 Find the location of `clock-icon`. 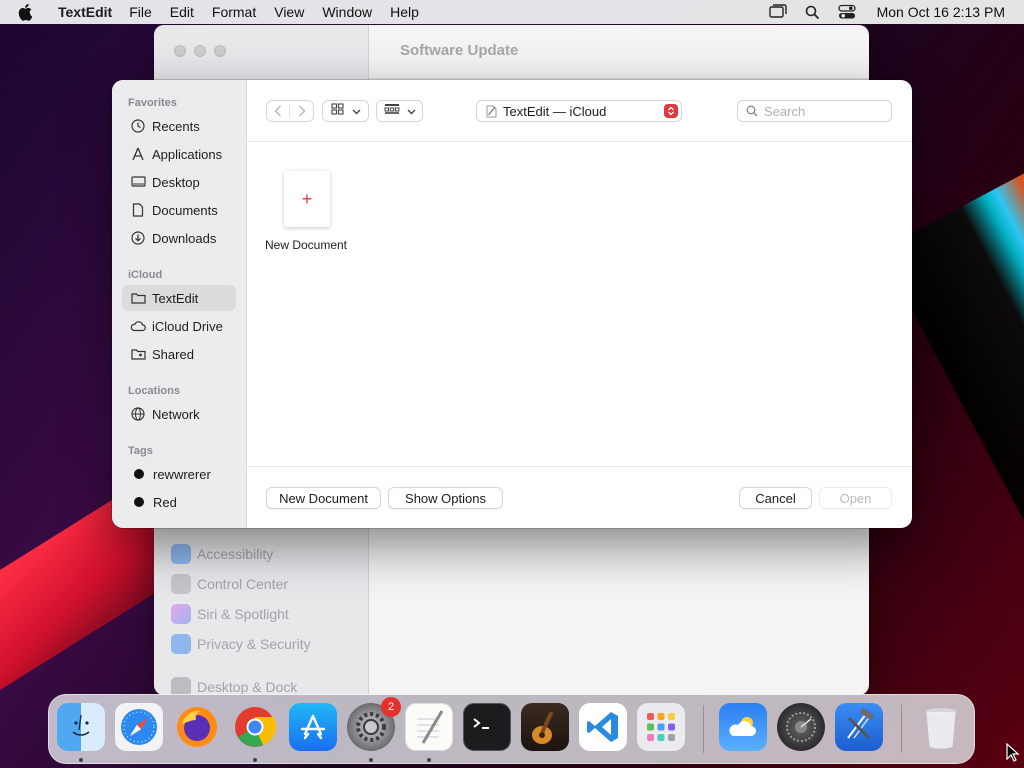

clock-icon is located at coordinates (138, 126).